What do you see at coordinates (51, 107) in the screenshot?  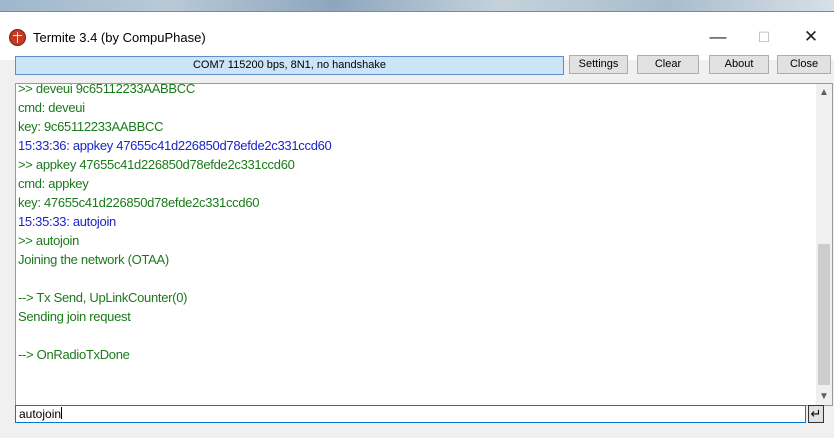 I see `terminal-line: cmd: deveui` at bounding box center [51, 107].